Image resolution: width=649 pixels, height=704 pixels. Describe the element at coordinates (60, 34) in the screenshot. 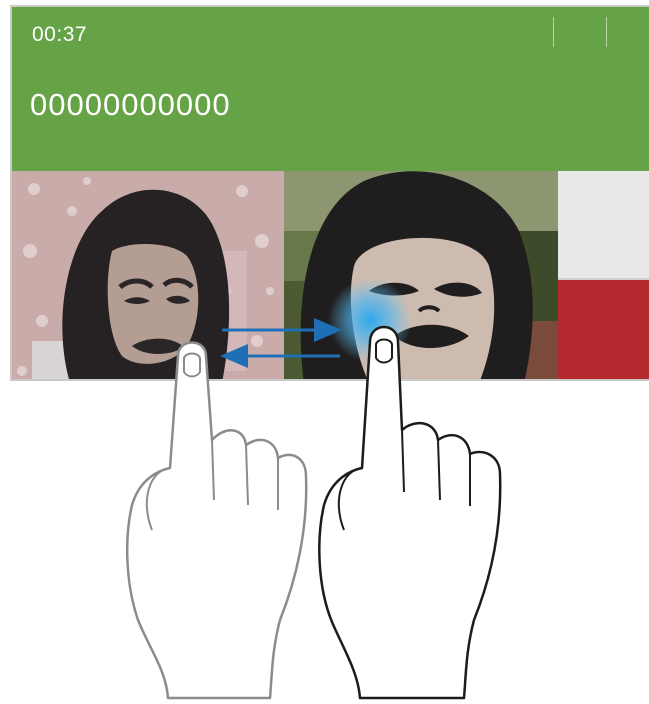

I see `call-timer: 00:37` at that location.